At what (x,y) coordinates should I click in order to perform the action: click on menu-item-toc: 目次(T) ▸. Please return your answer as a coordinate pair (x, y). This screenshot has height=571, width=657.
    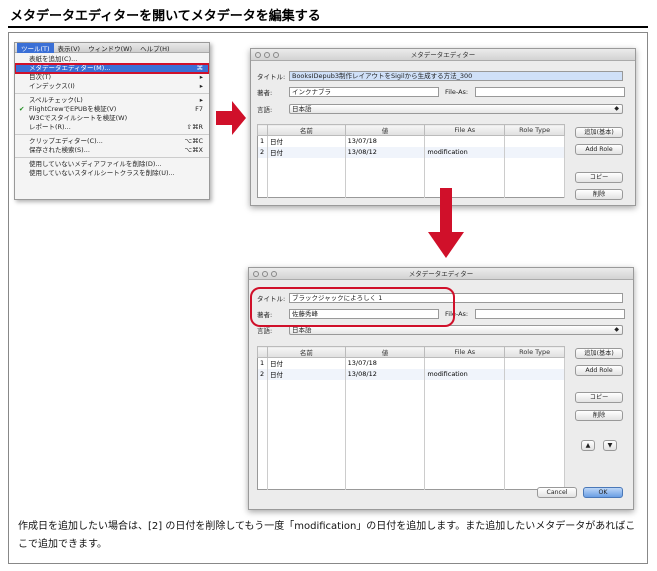
    Looking at the image, I should click on (112, 77).